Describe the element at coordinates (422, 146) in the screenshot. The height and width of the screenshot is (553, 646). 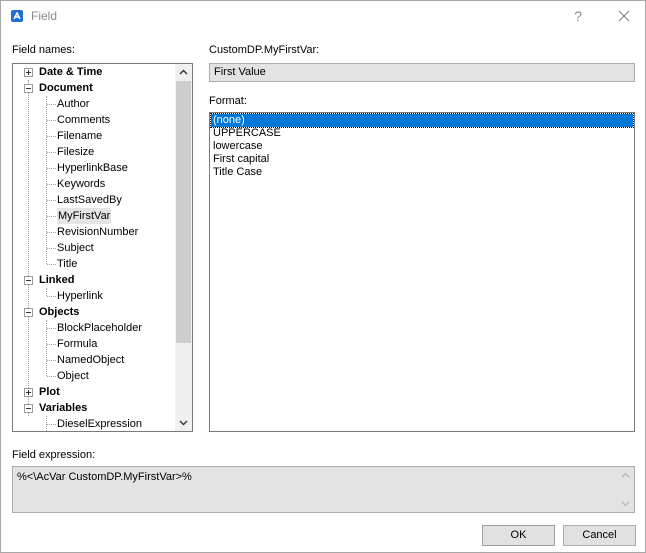
I see `format-option: lowercase` at that location.